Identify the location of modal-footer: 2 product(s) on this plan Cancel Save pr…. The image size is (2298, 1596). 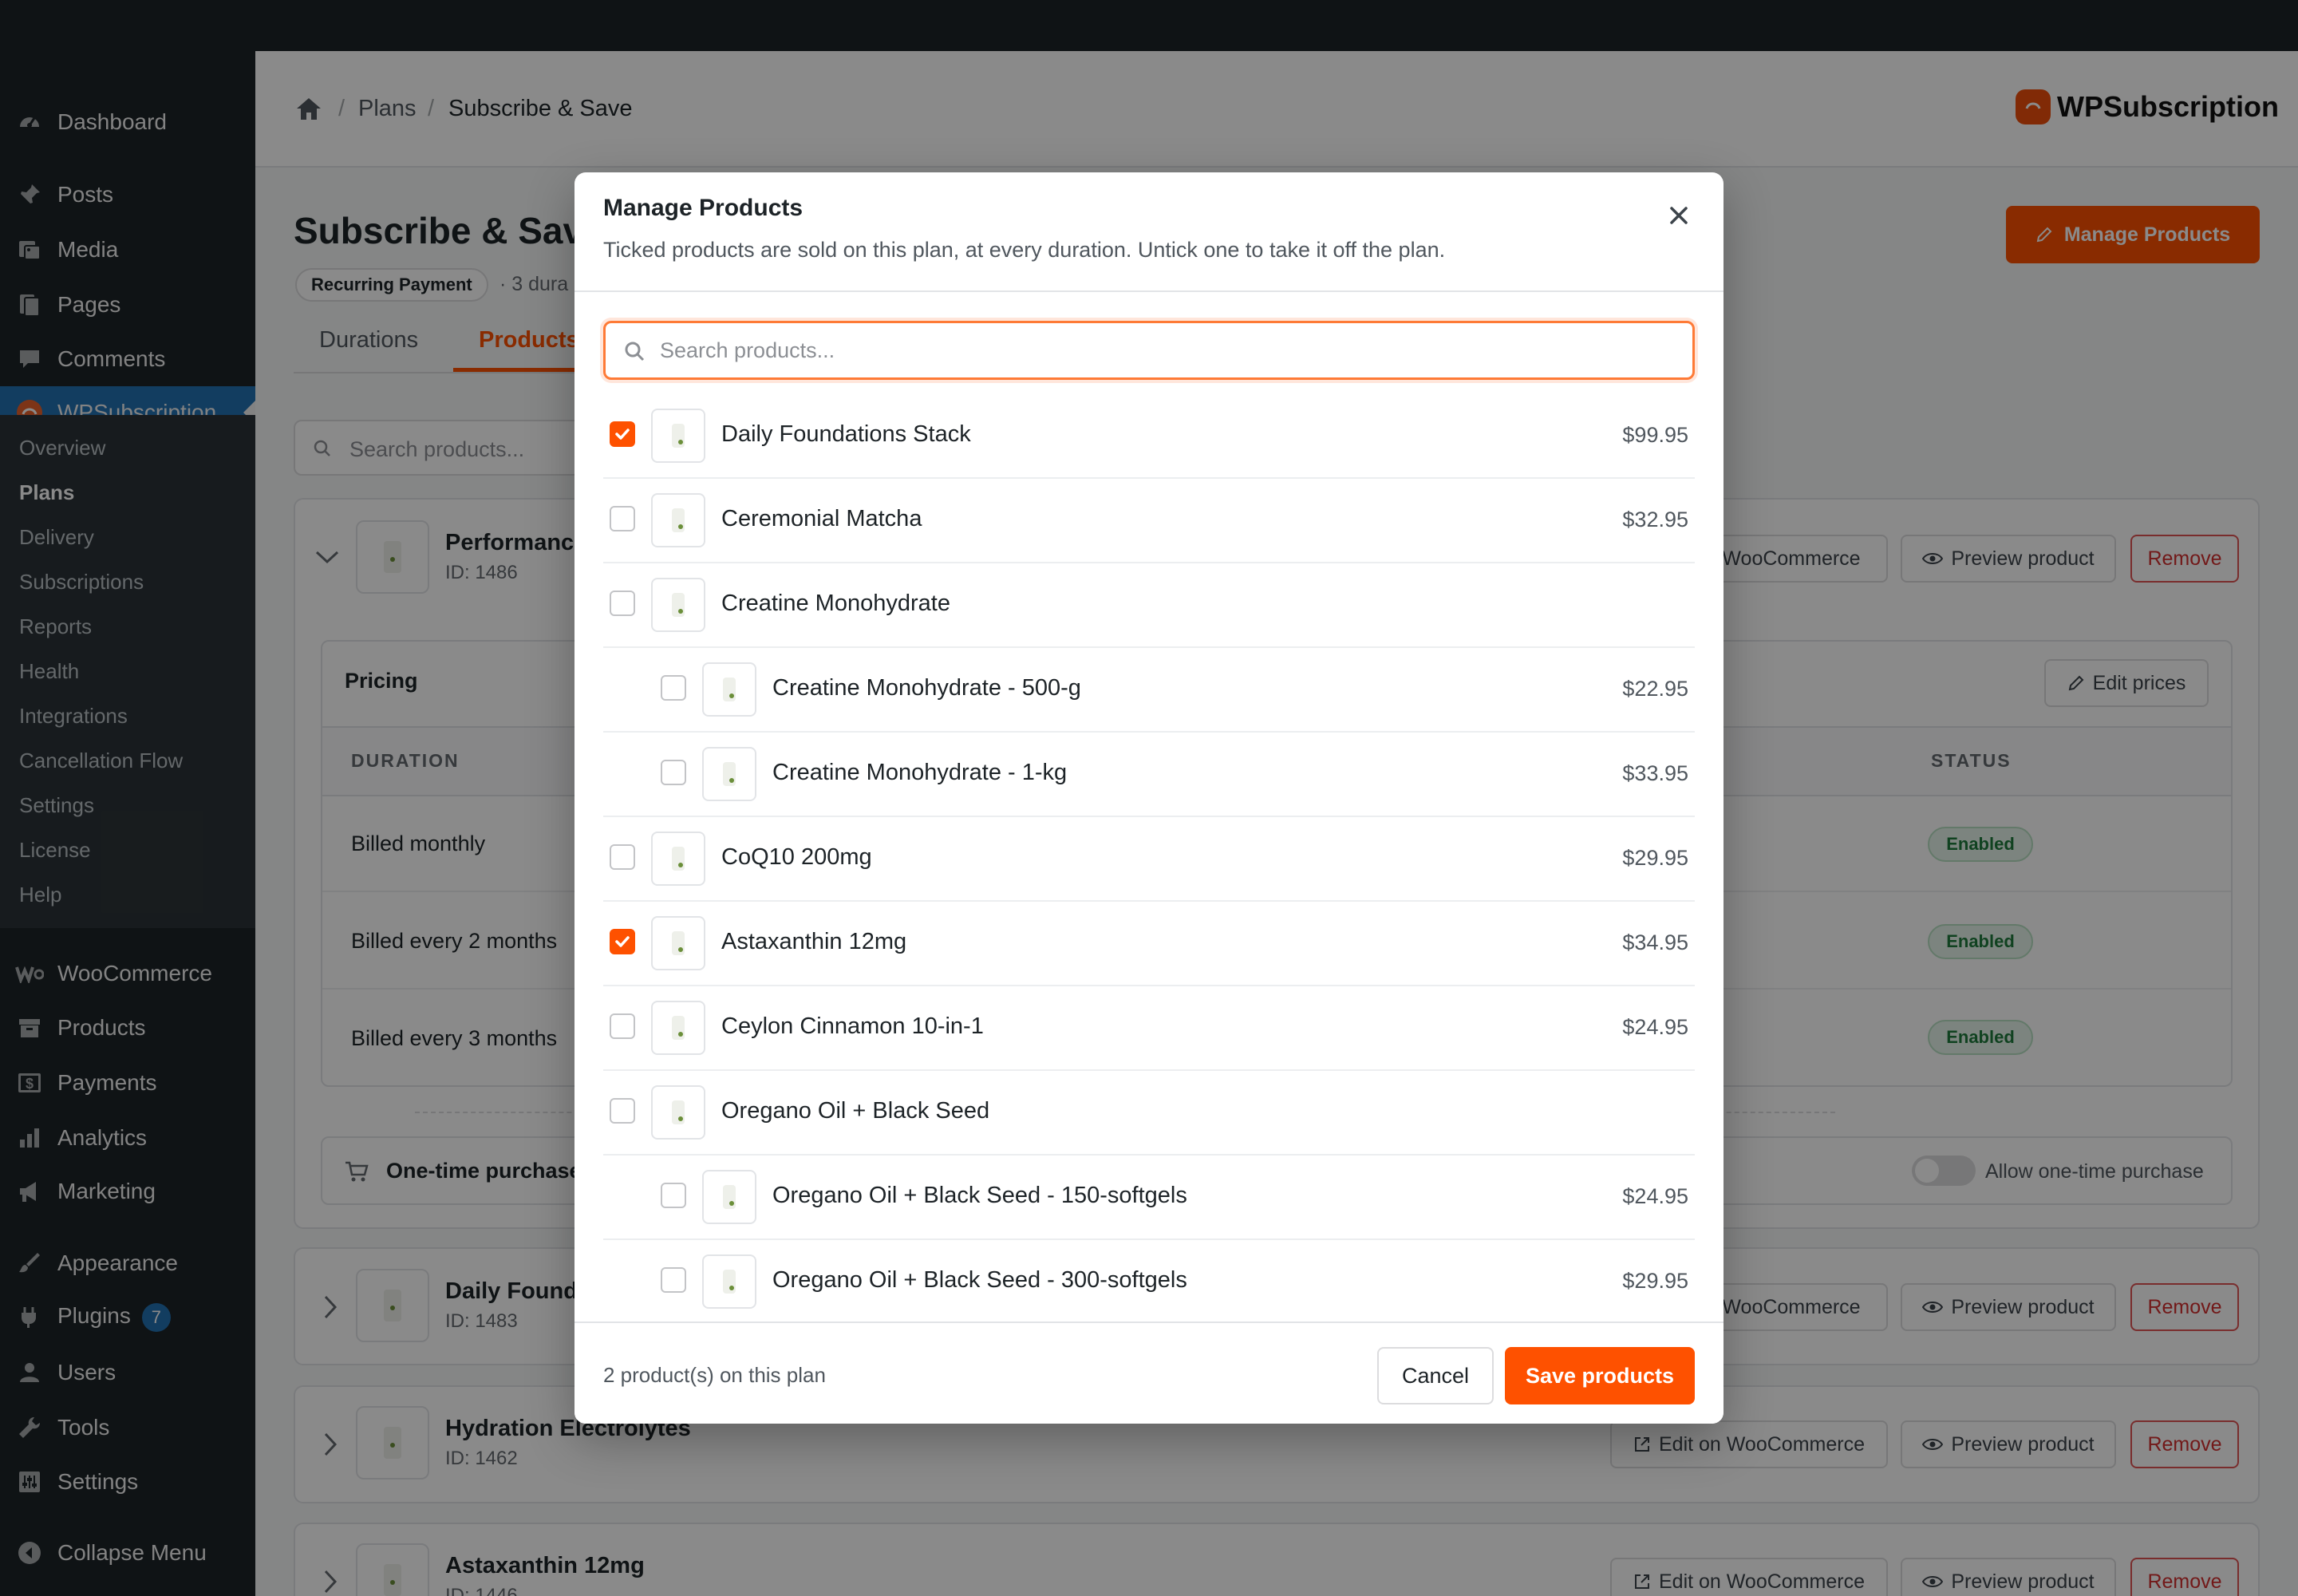
(1149, 1372).